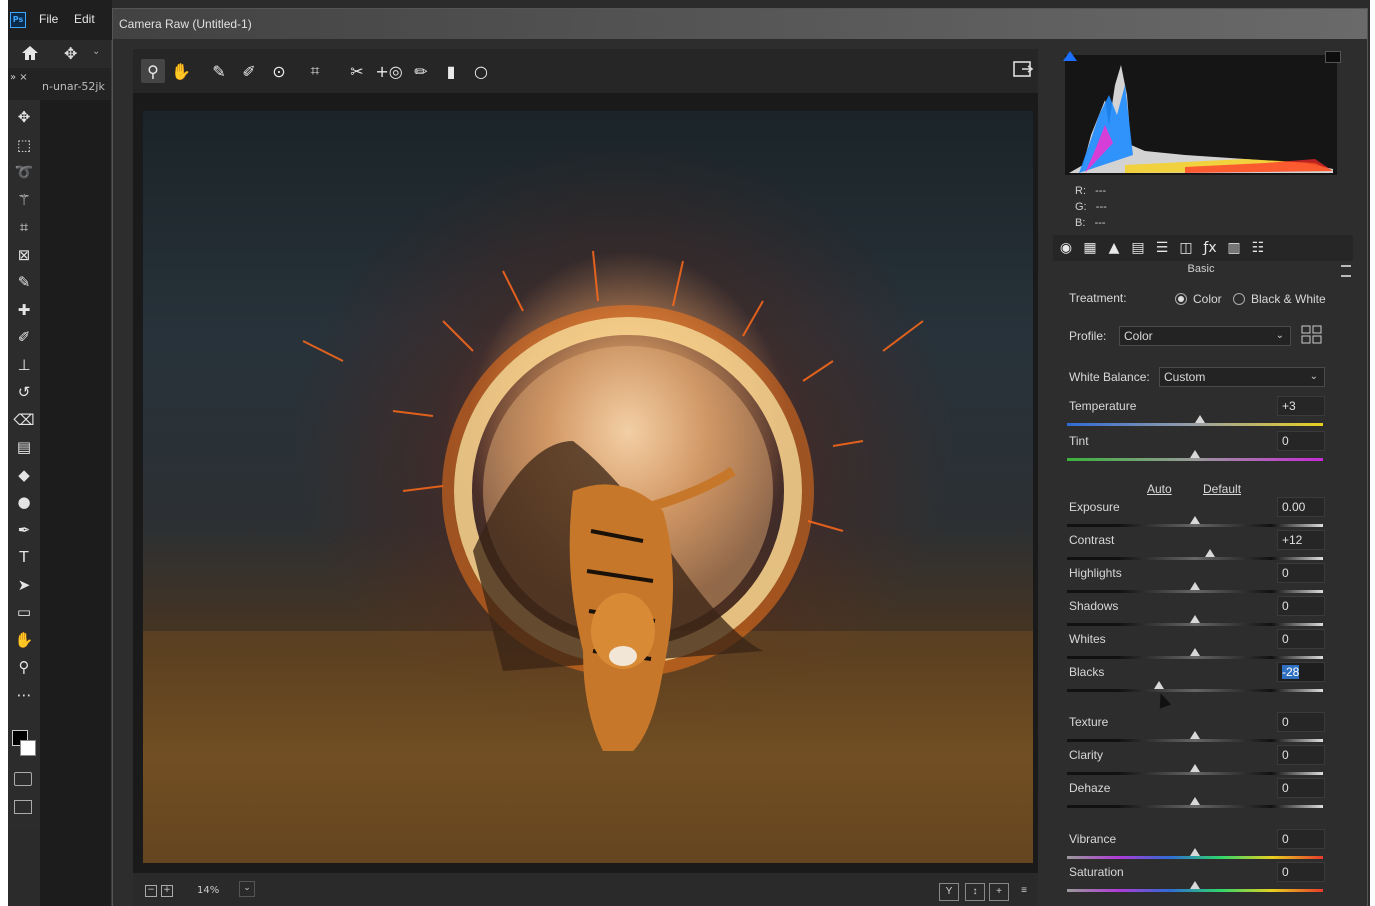 The width and height of the screenshot is (1375, 906). What do you see at coordinates (24, 117) in the screenshot?
I see `move-icon: ✥` at bounding box center [24, 117].